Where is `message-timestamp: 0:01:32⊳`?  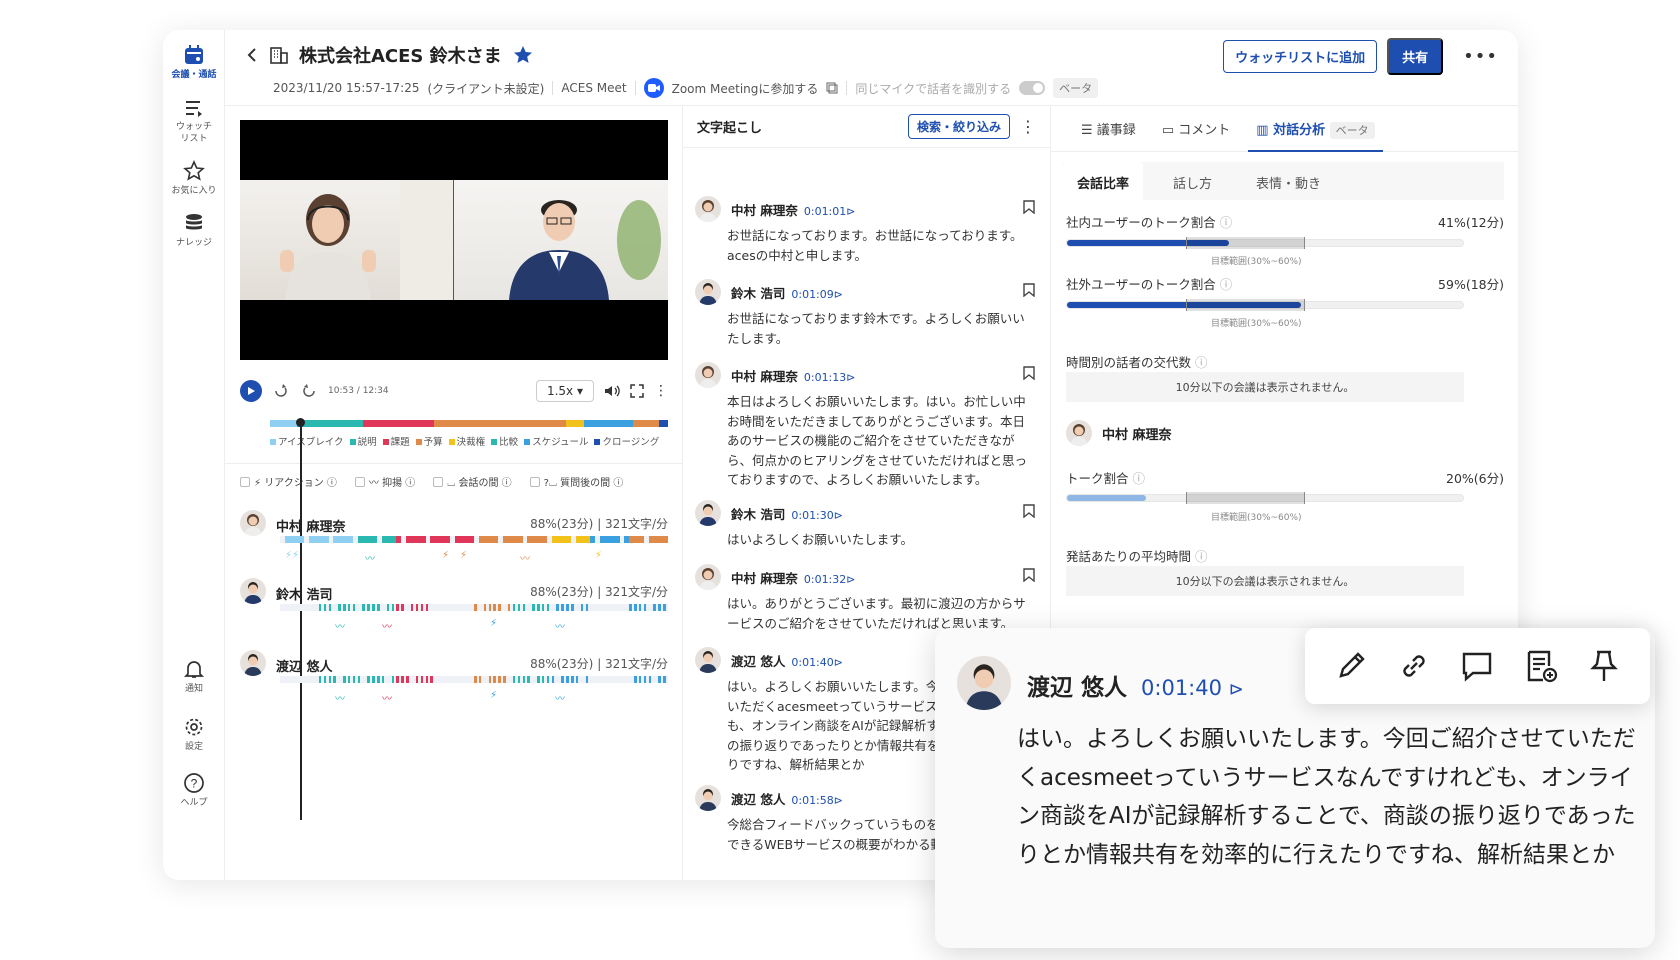
message-timestamp: 0:01:32⊳ is located at coordinates (830, 579).